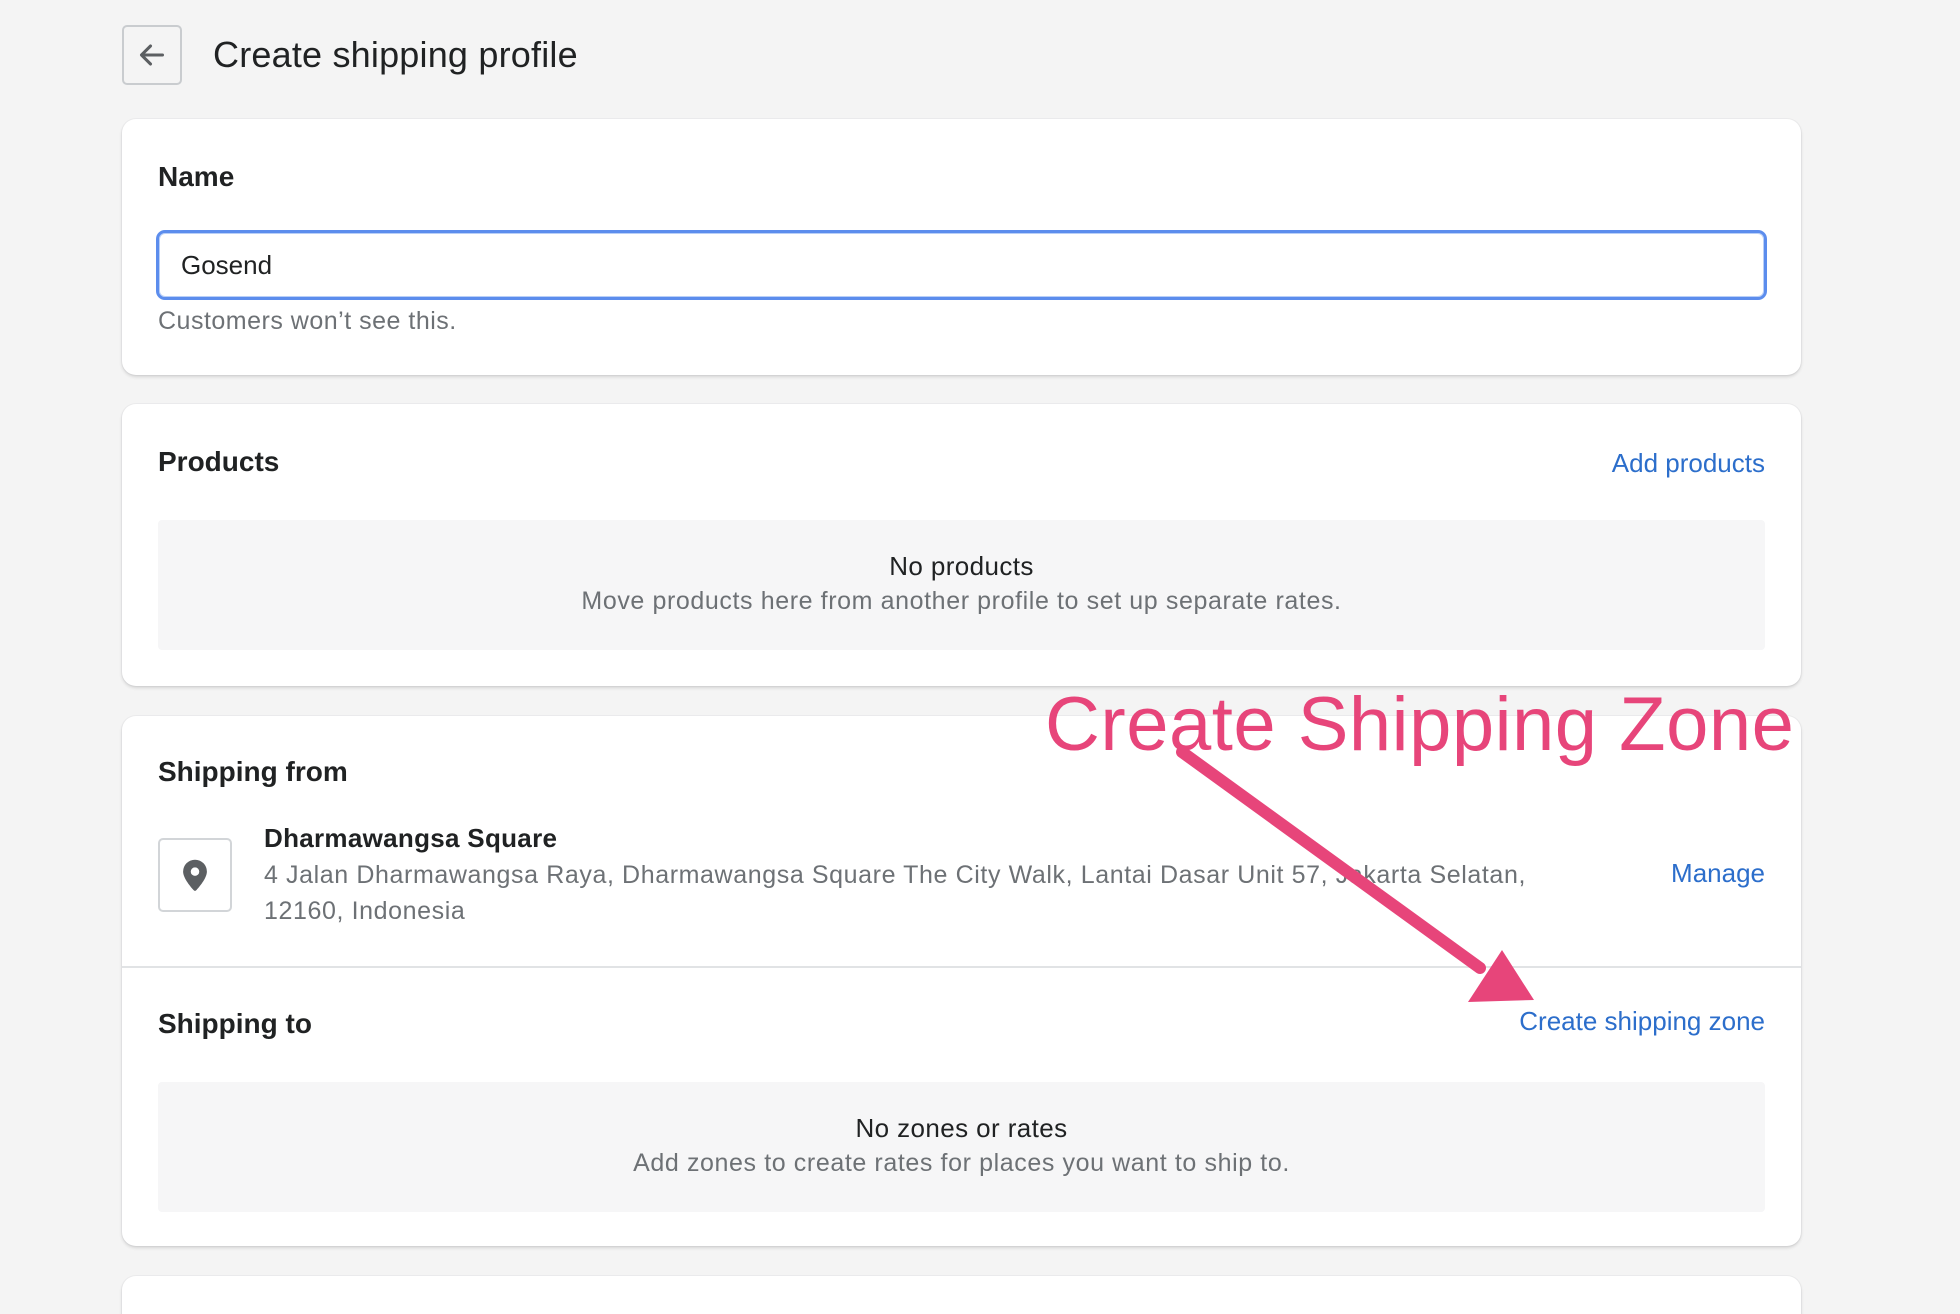 The width and height of the screenshot is (1960, 1314). What do you see at coordinates (1642, 1021) in the screenshot?
I see `create-shipping-zone-link: Create shipping zone` at bounding box center [1642, 1021].